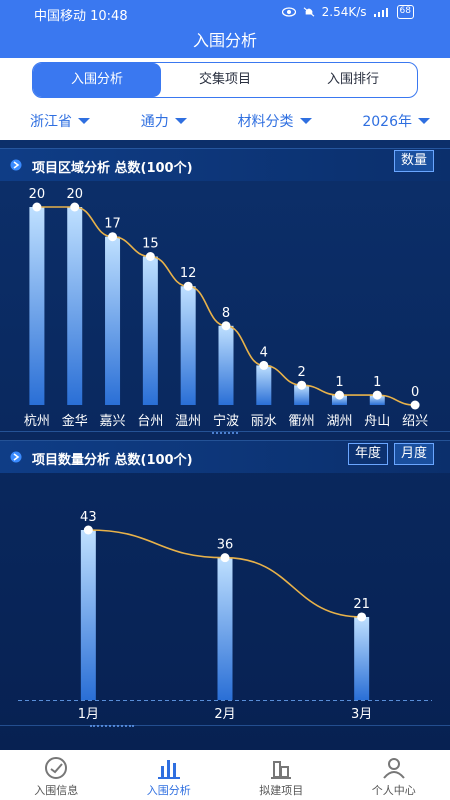 This screenshot has width=450, height=800. Describe the element at coordinates (75, 421) in the screenshot. I see `tick-label: 金华` at that location.